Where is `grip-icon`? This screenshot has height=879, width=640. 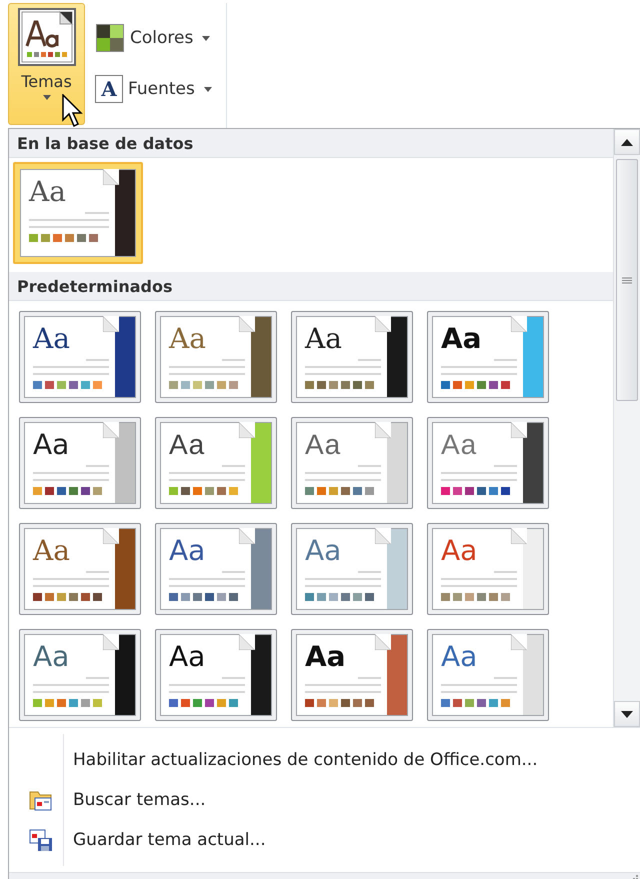
grip-icon is located at coordinates (627, 280).